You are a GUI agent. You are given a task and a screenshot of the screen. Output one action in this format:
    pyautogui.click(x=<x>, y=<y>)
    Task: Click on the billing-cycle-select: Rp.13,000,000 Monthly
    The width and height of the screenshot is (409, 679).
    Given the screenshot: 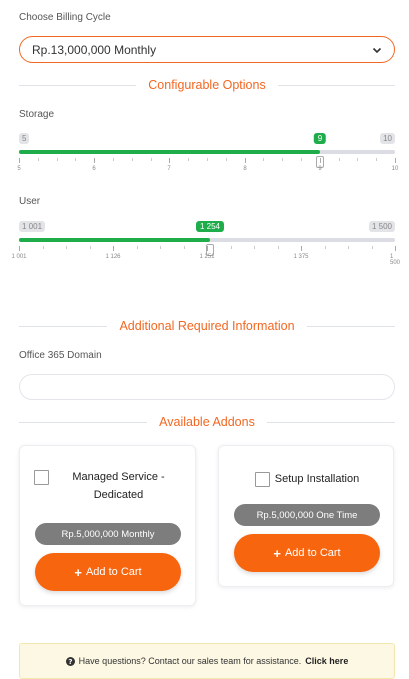 What is the action you would take?
    pyautogui.click(x=207, y=49)
    